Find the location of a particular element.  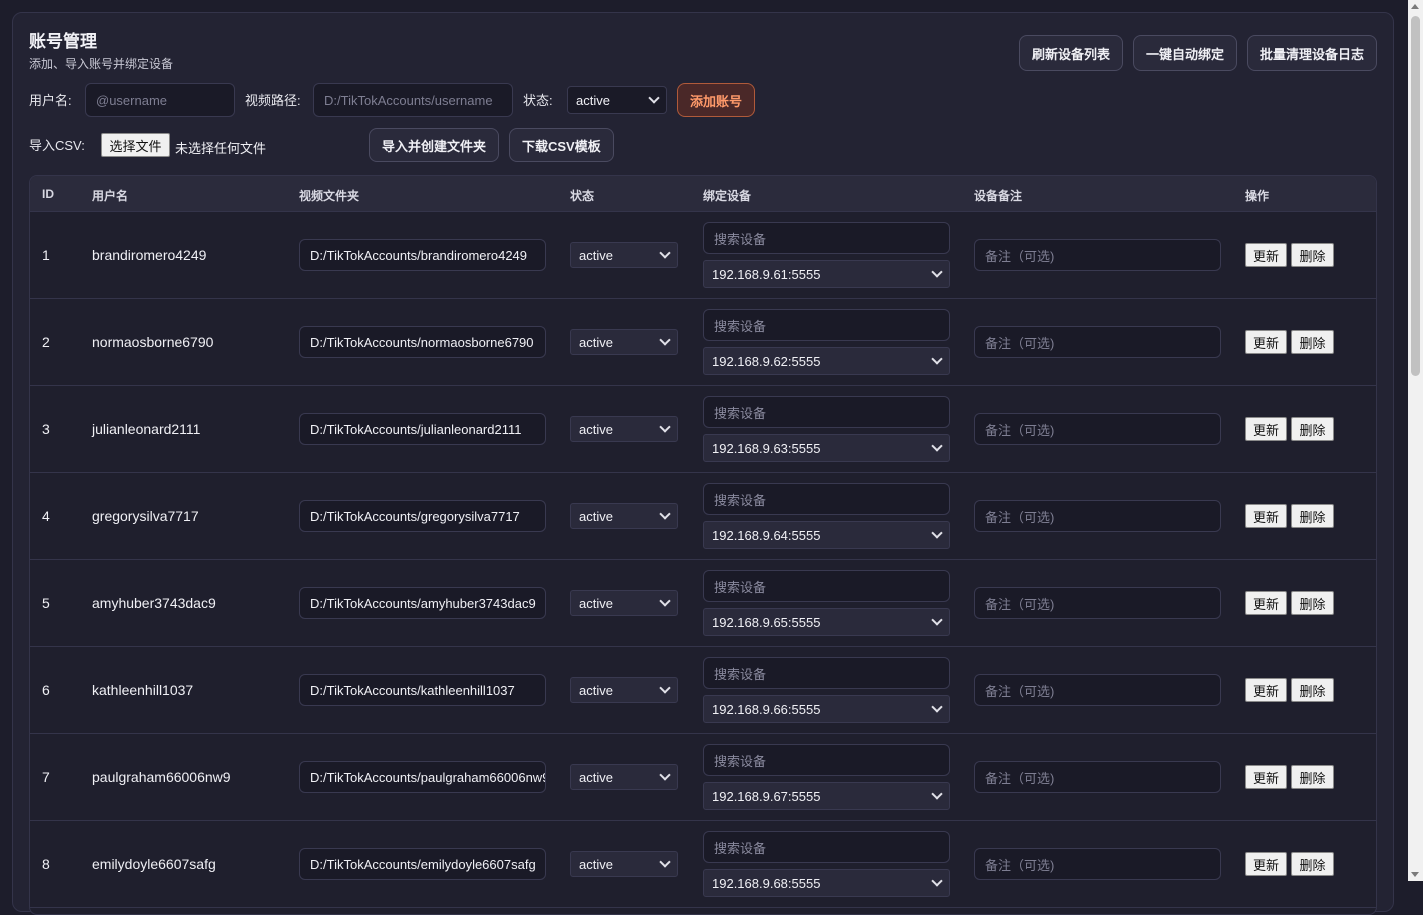

auto-bind-button: 一键自动绑定 is located at coordinates (1184, 53).